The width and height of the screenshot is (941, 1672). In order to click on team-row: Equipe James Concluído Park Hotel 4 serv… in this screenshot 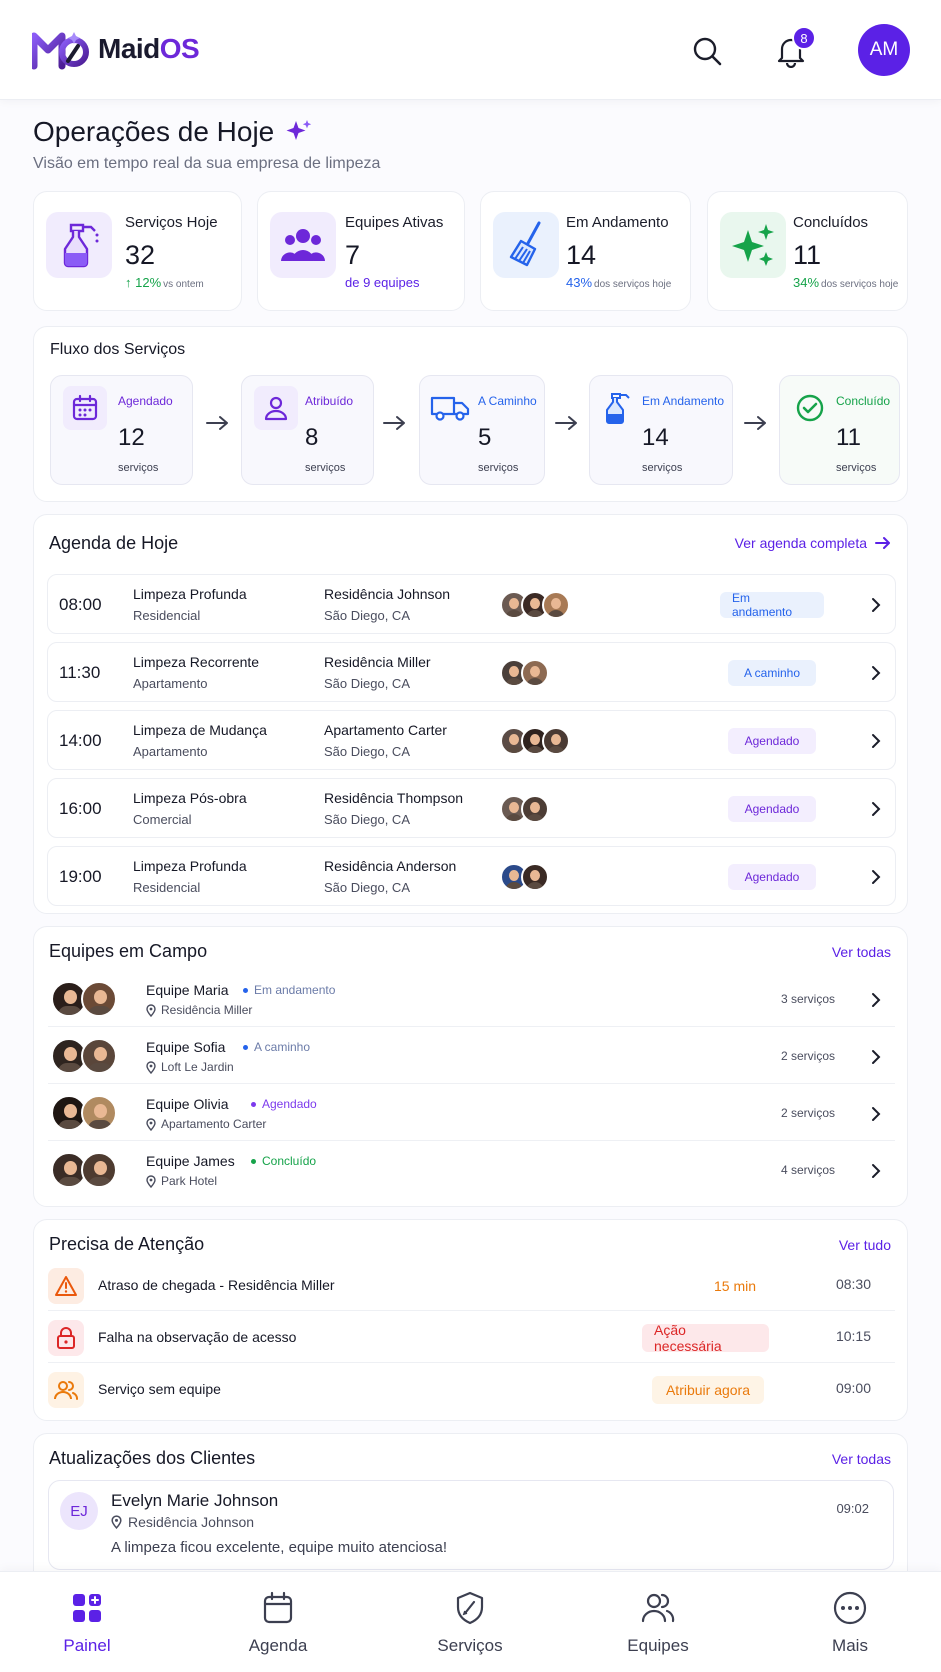, I will do `click(471, 1170)`.